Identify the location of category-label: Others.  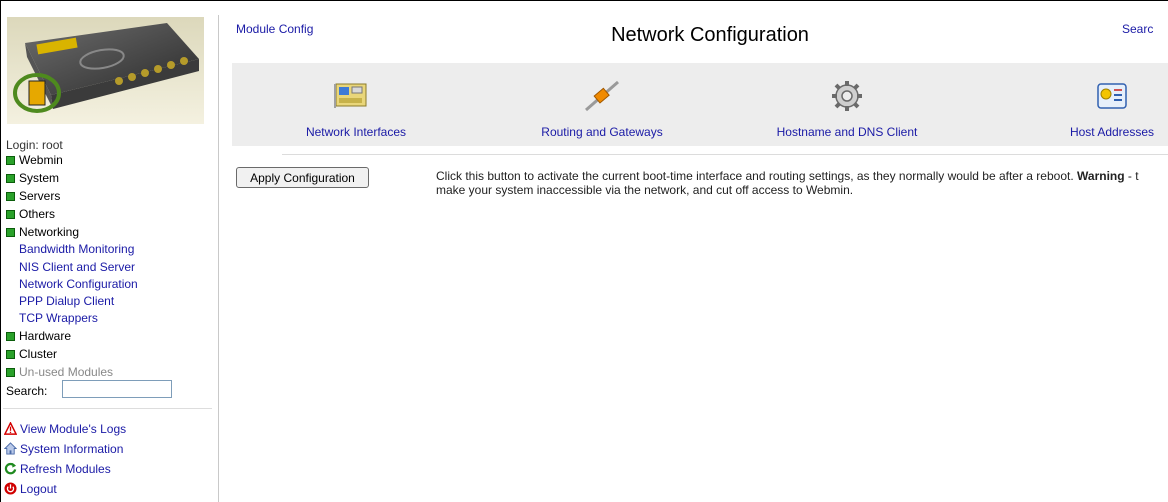
(37, 214).